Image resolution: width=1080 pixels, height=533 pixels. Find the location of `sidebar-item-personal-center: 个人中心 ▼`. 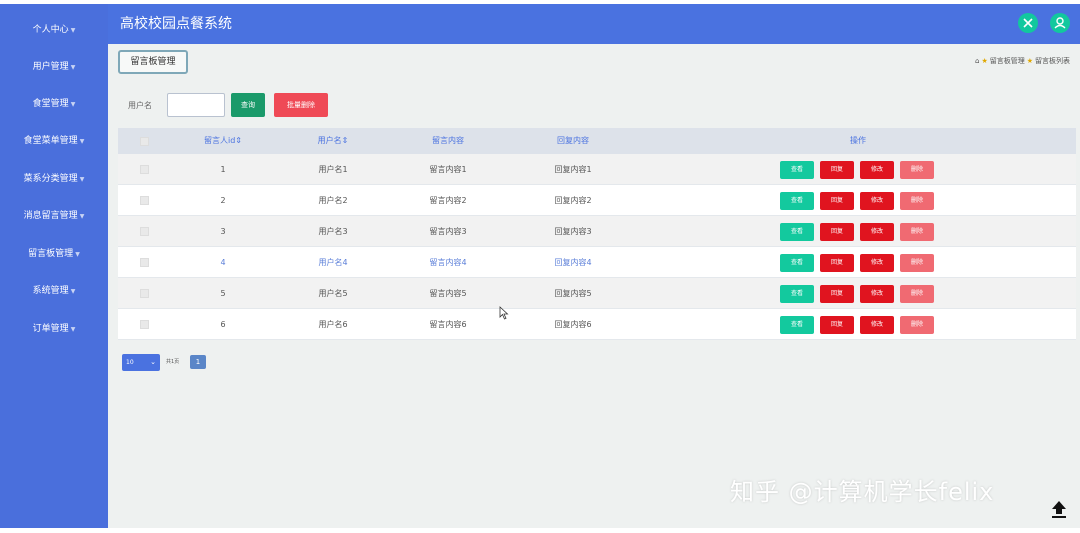

sidebar-item-personal-center: 个人中心 ▼ is located at coordinates (54, 30).